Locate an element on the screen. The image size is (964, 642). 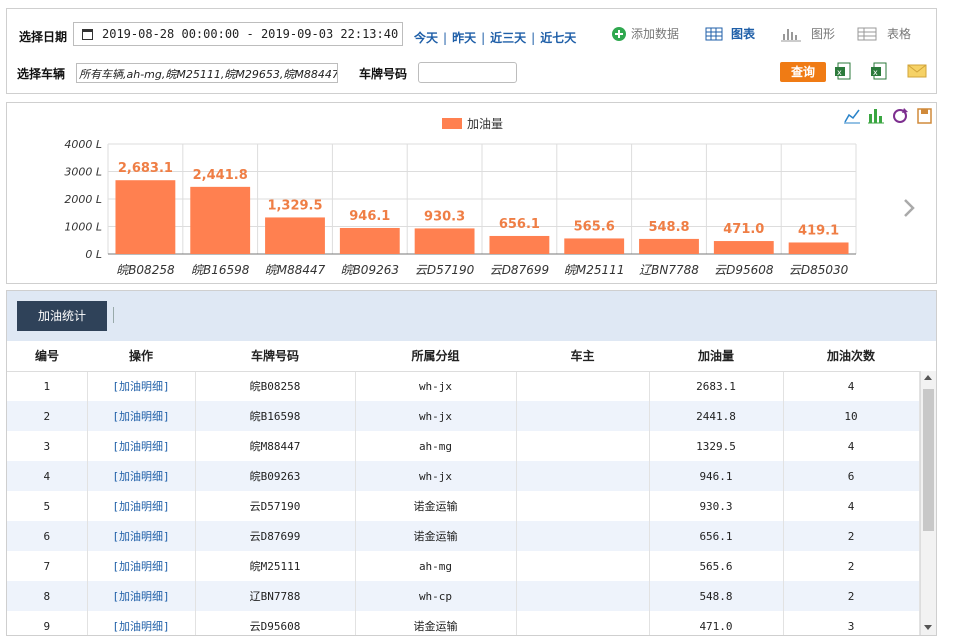
table-view-button: 表格 is located at coordinates (884, 33).